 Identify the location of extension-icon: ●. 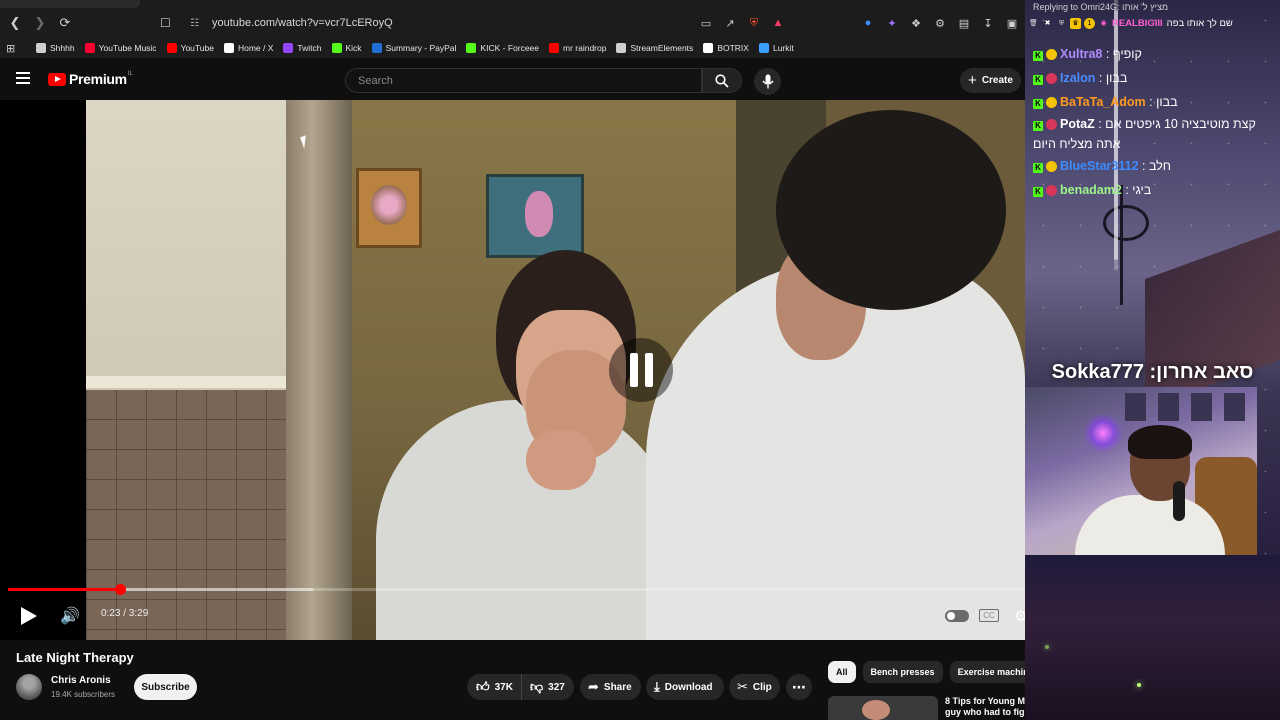
(868, 23).